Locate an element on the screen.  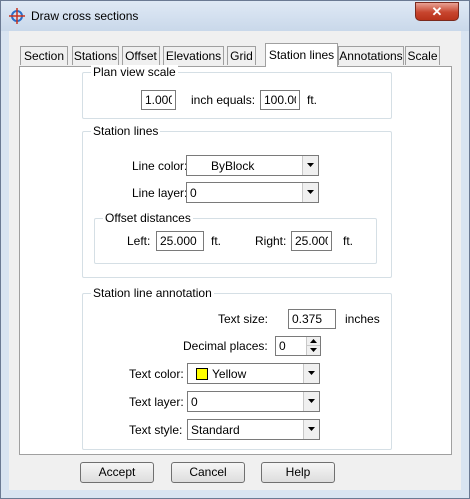
text-layer-select: 0 is located at coordinates (253, 401).